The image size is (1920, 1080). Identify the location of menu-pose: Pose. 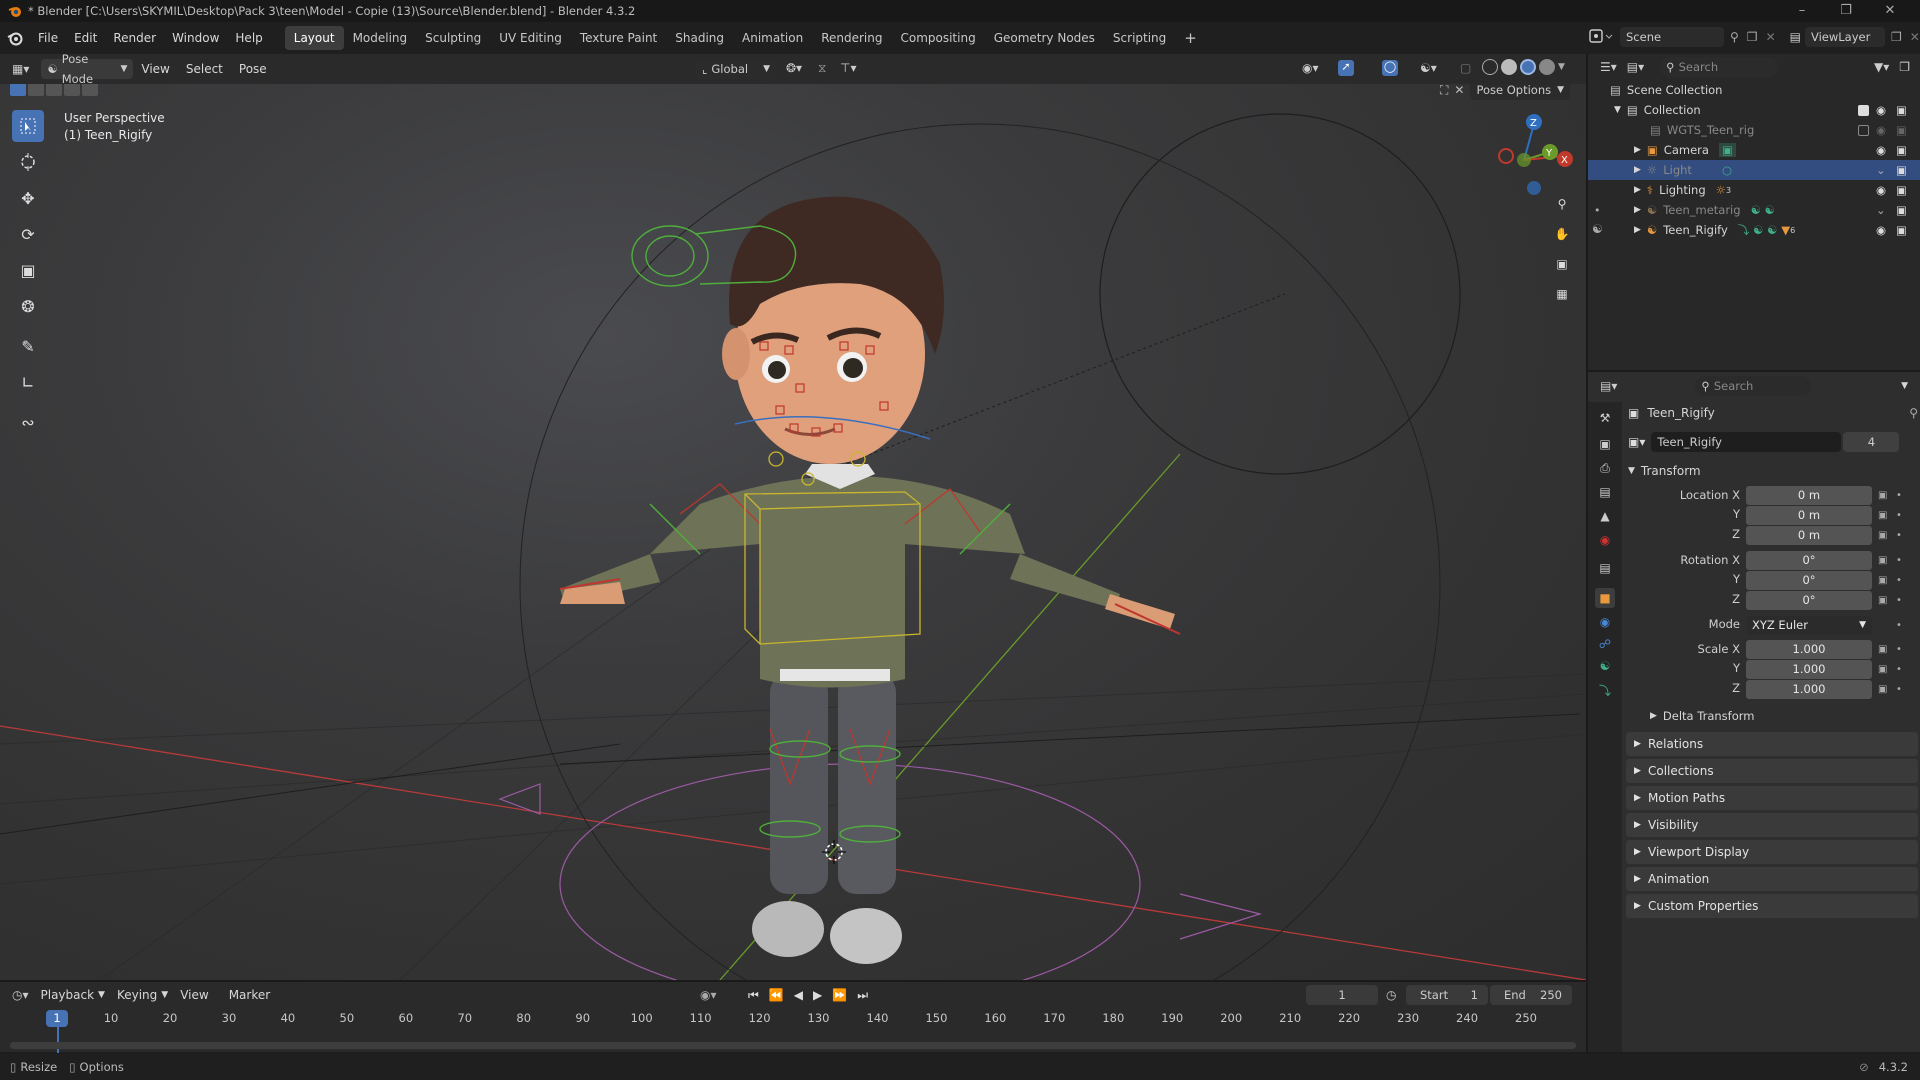
(253, 69).